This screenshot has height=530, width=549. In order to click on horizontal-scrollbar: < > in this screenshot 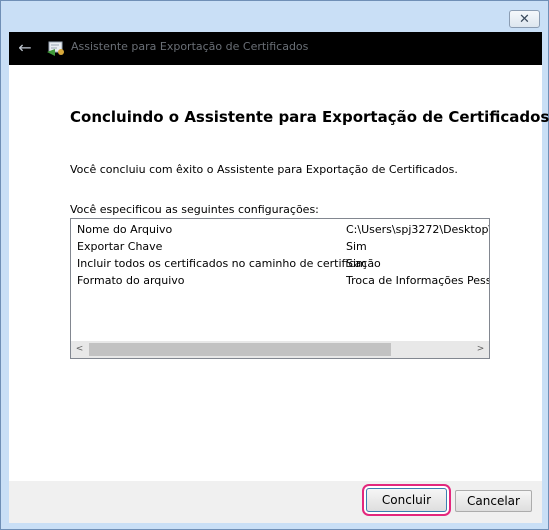, I will do `click(280, 349)`.